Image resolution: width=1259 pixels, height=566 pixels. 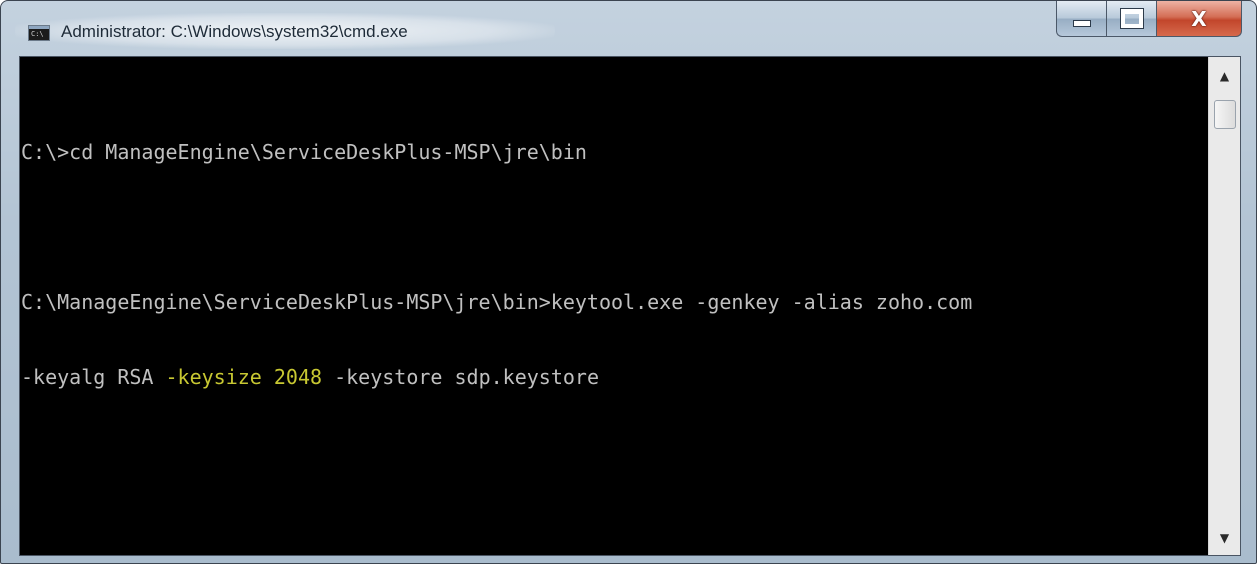 I want to click on maximize-icon, so click(x=1131, y=18).